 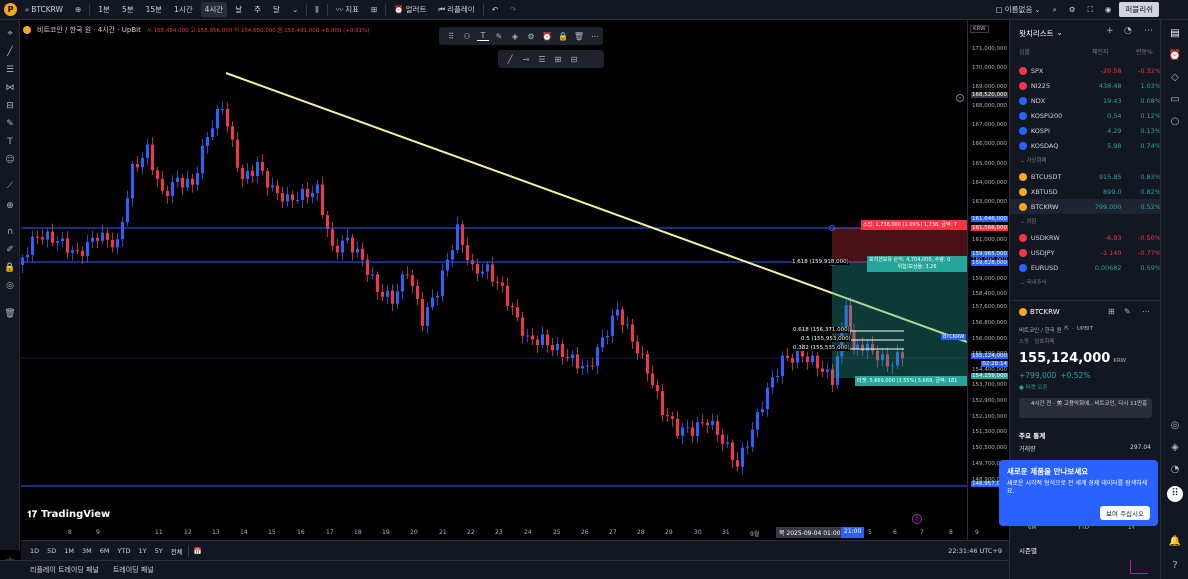 I want to click on cursor-icon: ⌖, so click(x=10, y=34).